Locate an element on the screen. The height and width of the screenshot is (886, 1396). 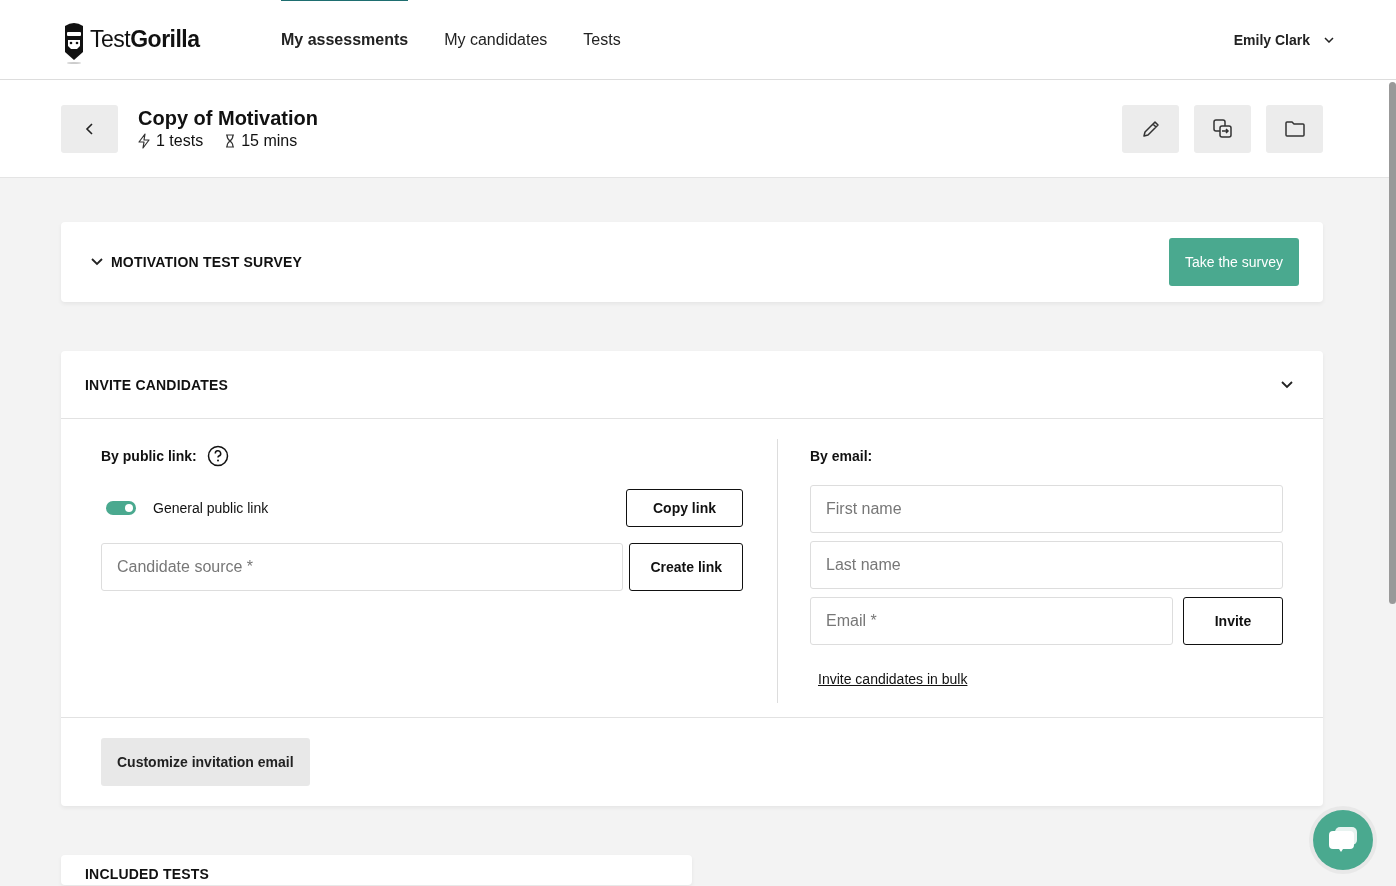
email-field: Email * is located at coordinates (991, 621).